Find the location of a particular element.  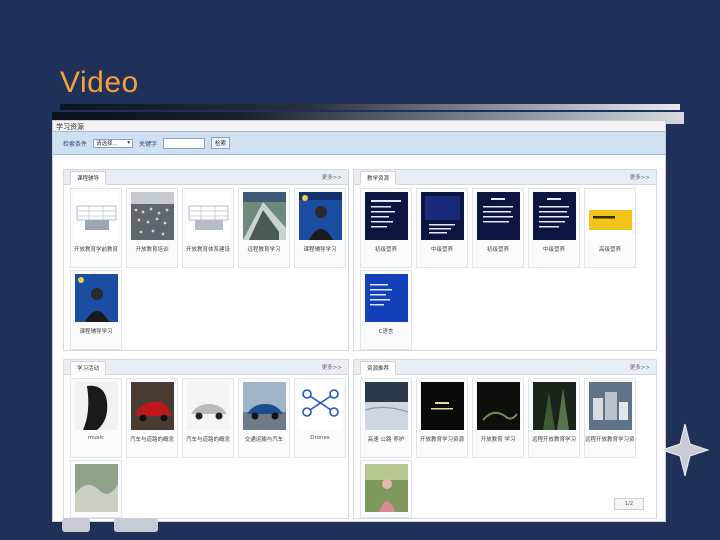

video-tile: music is located at coordinates (96, 418).